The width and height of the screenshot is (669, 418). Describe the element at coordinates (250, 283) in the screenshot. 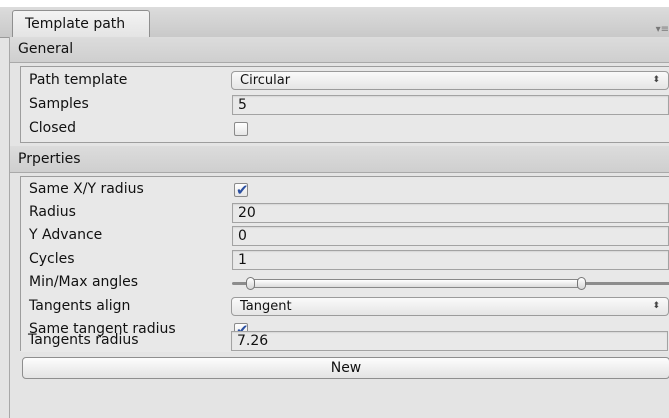

I see `slider-min-thumb` at that location.